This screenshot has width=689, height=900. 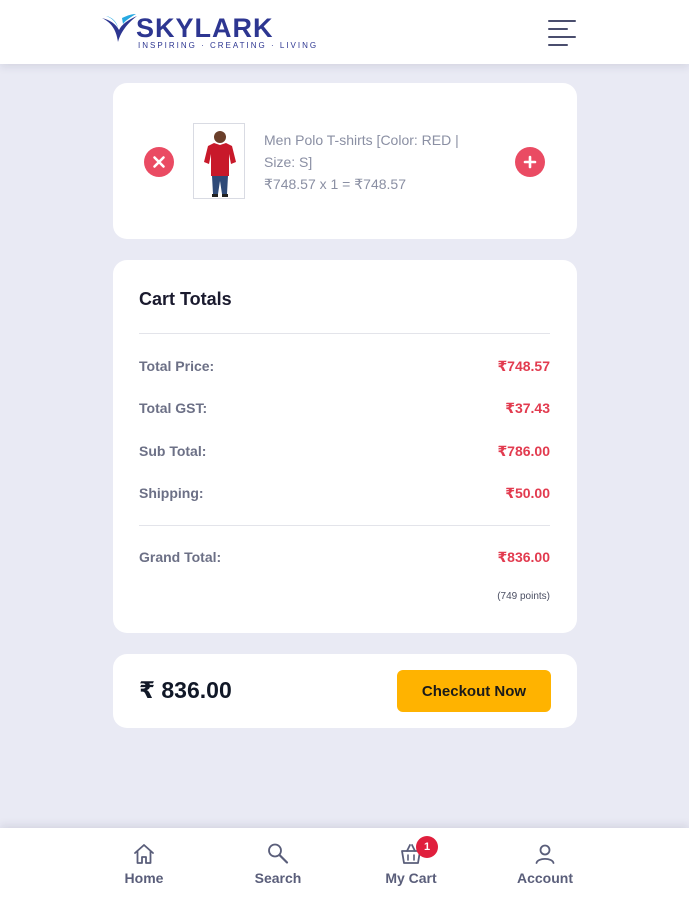 I want to click on product-name: Men Polo T-shirts [Color: RED | Size: S], so click(x=374, y=151).